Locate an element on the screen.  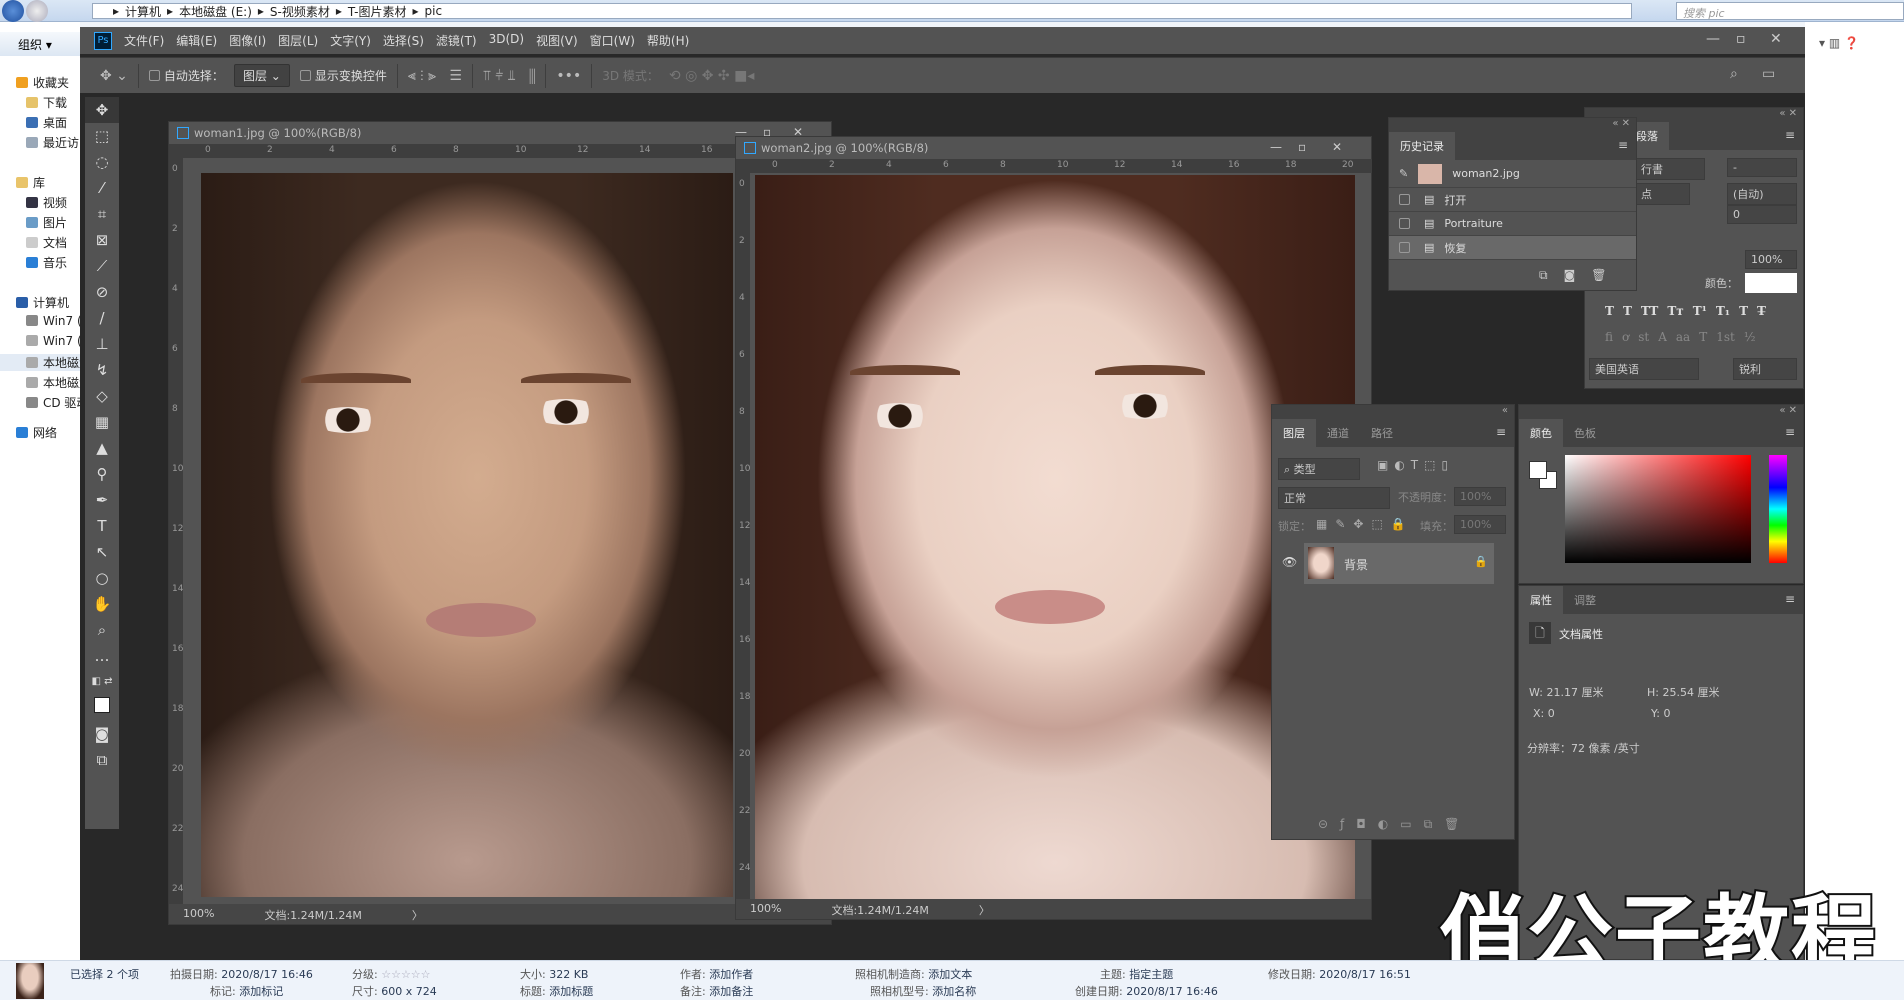
nav-item: 收藏夹 is located at coordinates (40, 82).